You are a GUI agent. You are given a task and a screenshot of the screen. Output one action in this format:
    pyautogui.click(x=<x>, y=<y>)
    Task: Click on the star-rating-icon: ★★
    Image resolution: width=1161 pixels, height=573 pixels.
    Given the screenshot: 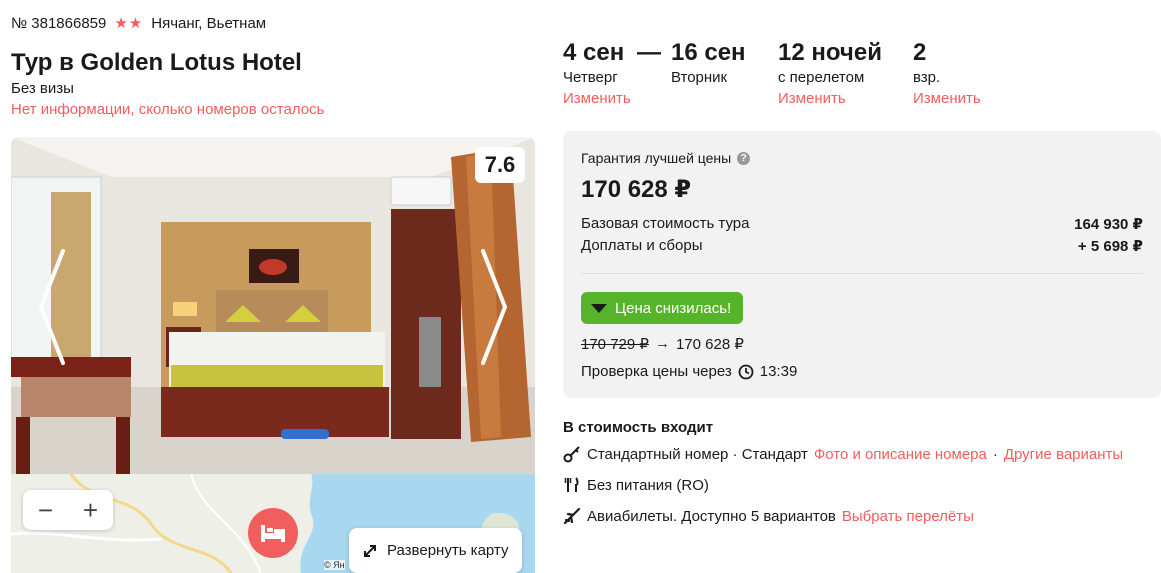 What is the action you would take?
    pyautogui.click(x=129, y=23)
    